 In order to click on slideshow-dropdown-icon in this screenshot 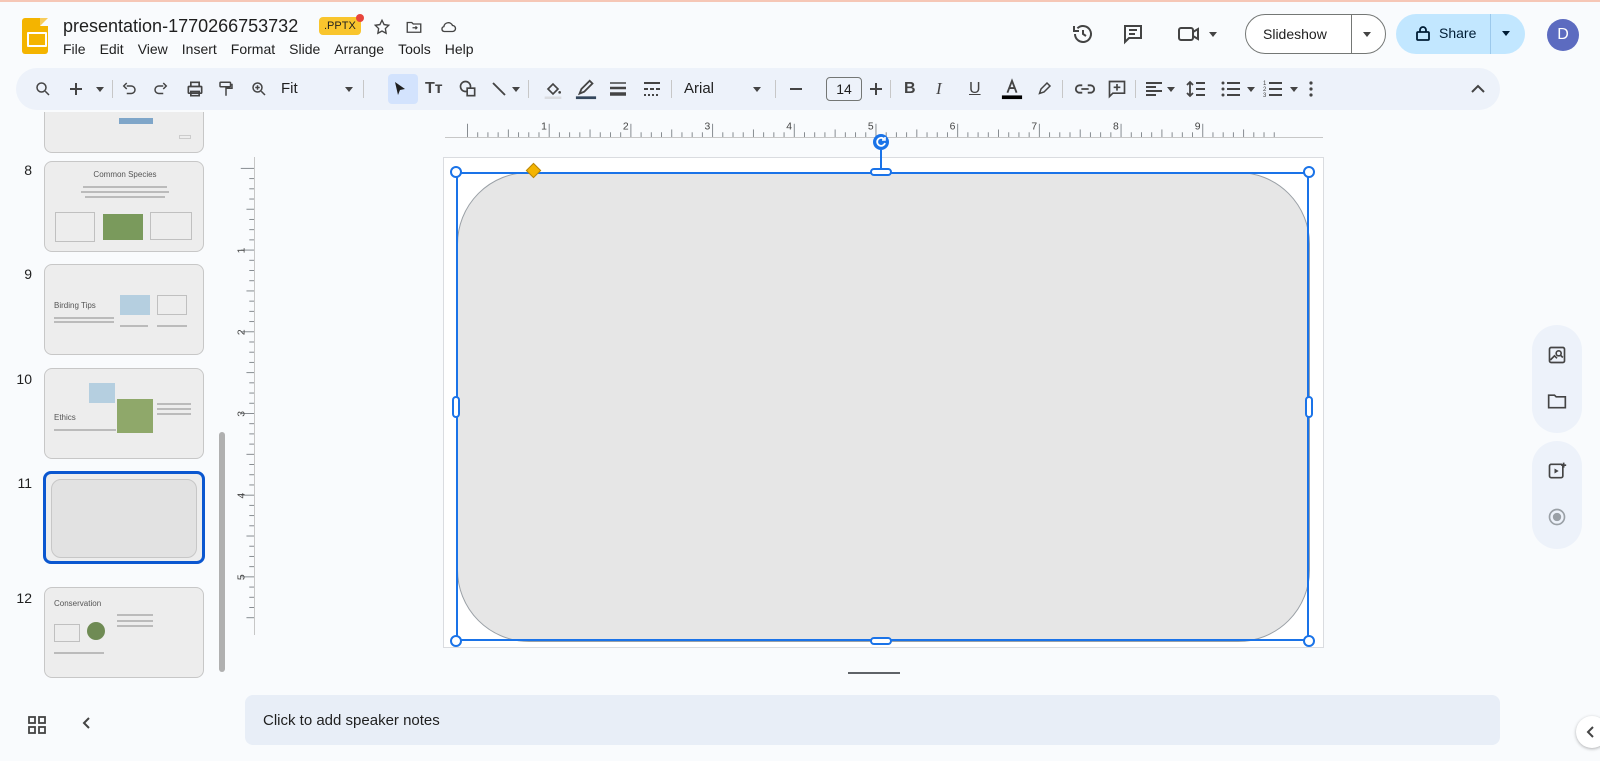, I will do `click(1367, 34)`.